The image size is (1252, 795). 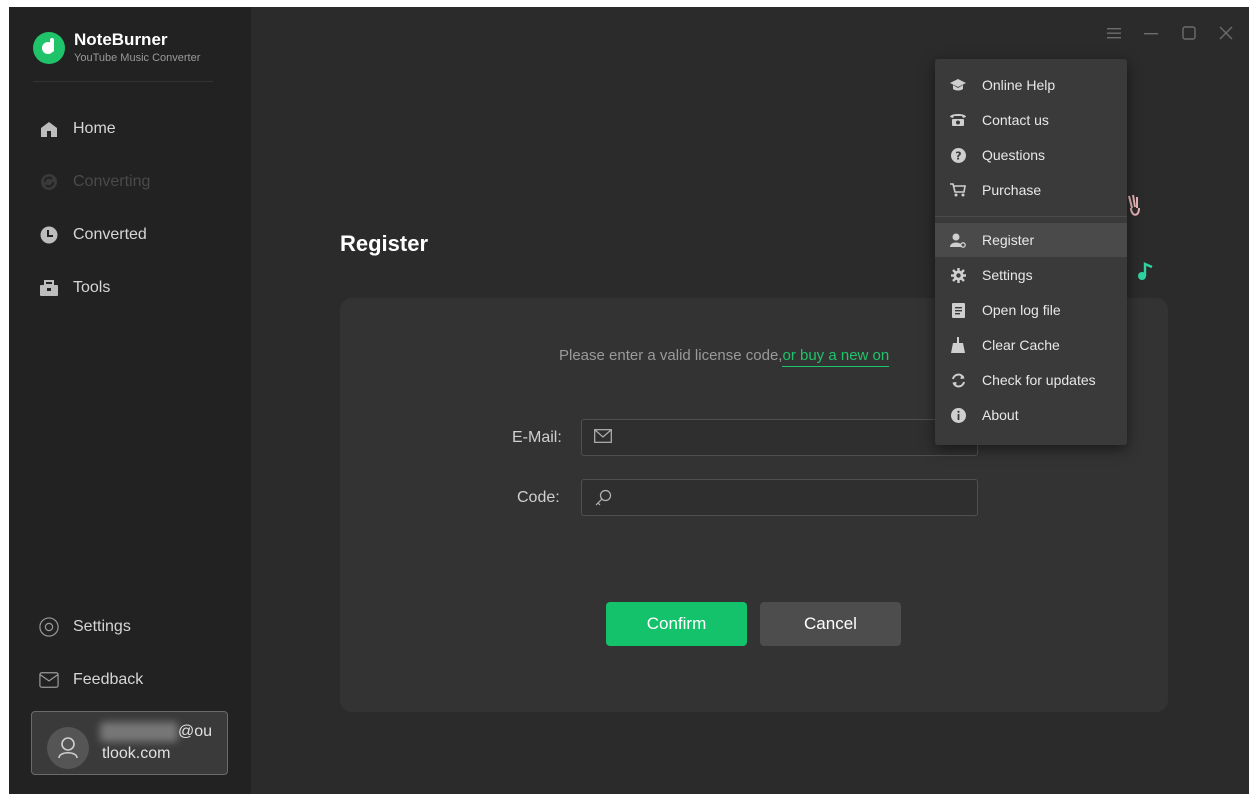 What do you see at coordinates (537, 437) in the screenshot?
I see `email-label: E-Mail:` at bounding box center [537, 437].